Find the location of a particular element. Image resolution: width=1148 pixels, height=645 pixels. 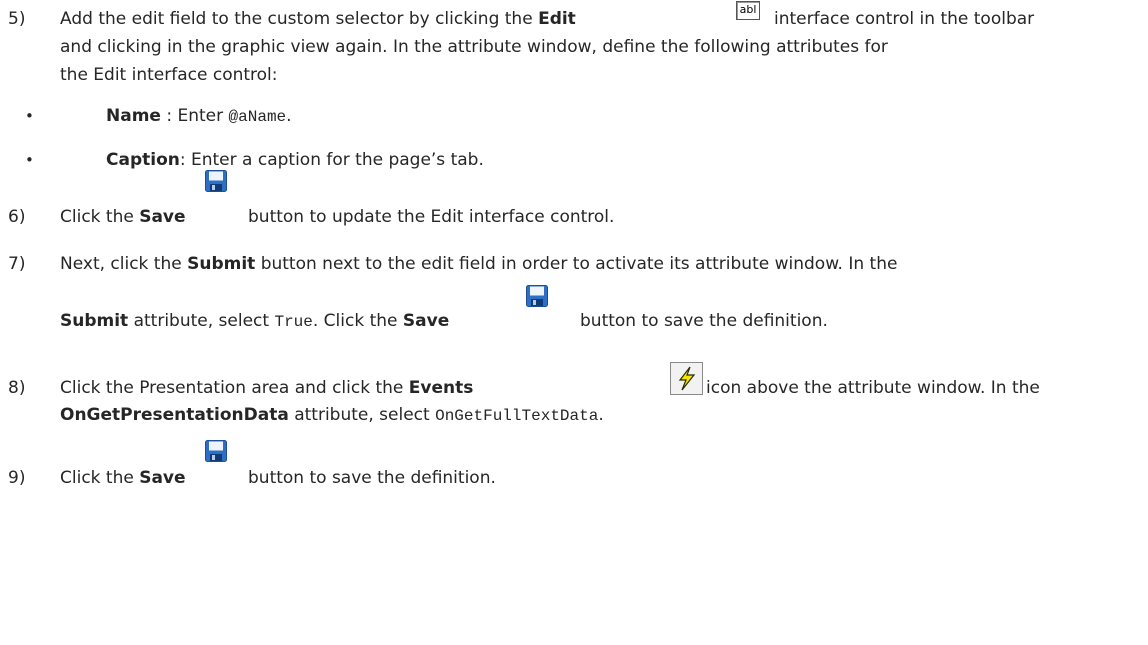

step-number: 9) is located at coordinates (17, 478).